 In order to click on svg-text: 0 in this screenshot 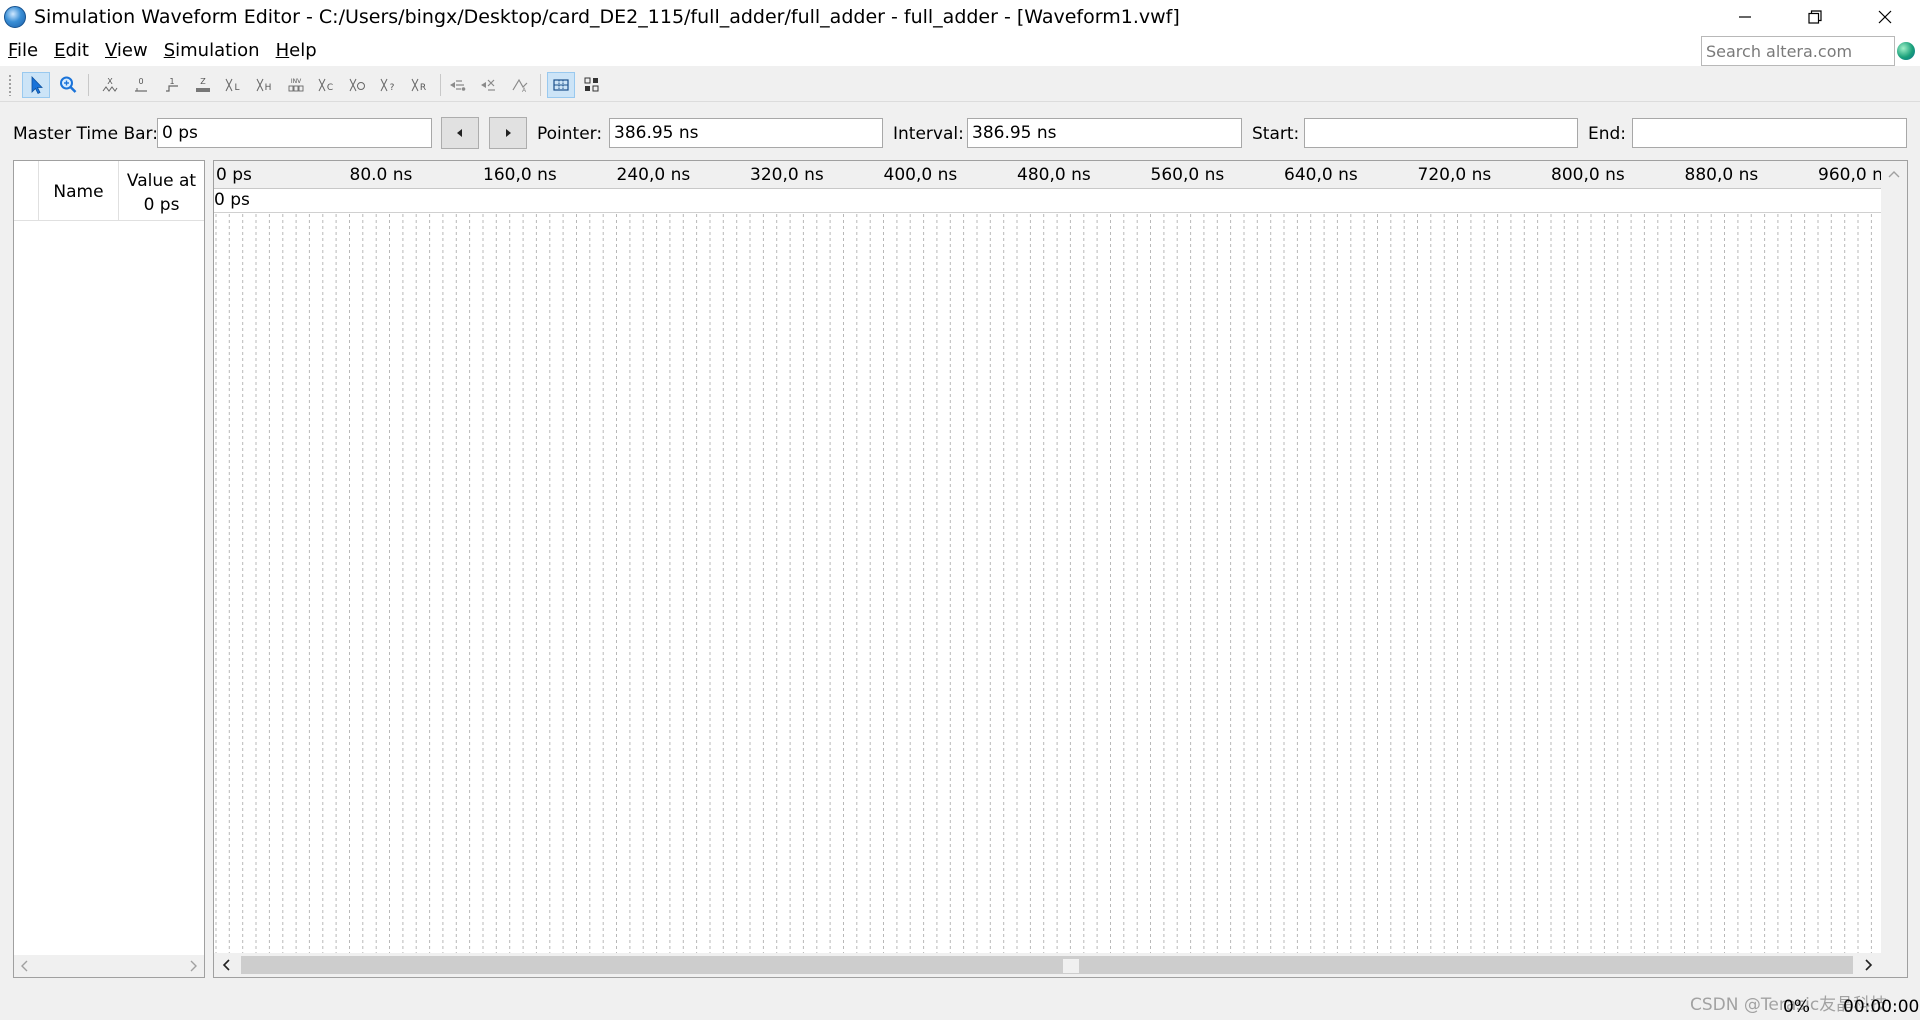, I will do `click(140, 81)`.